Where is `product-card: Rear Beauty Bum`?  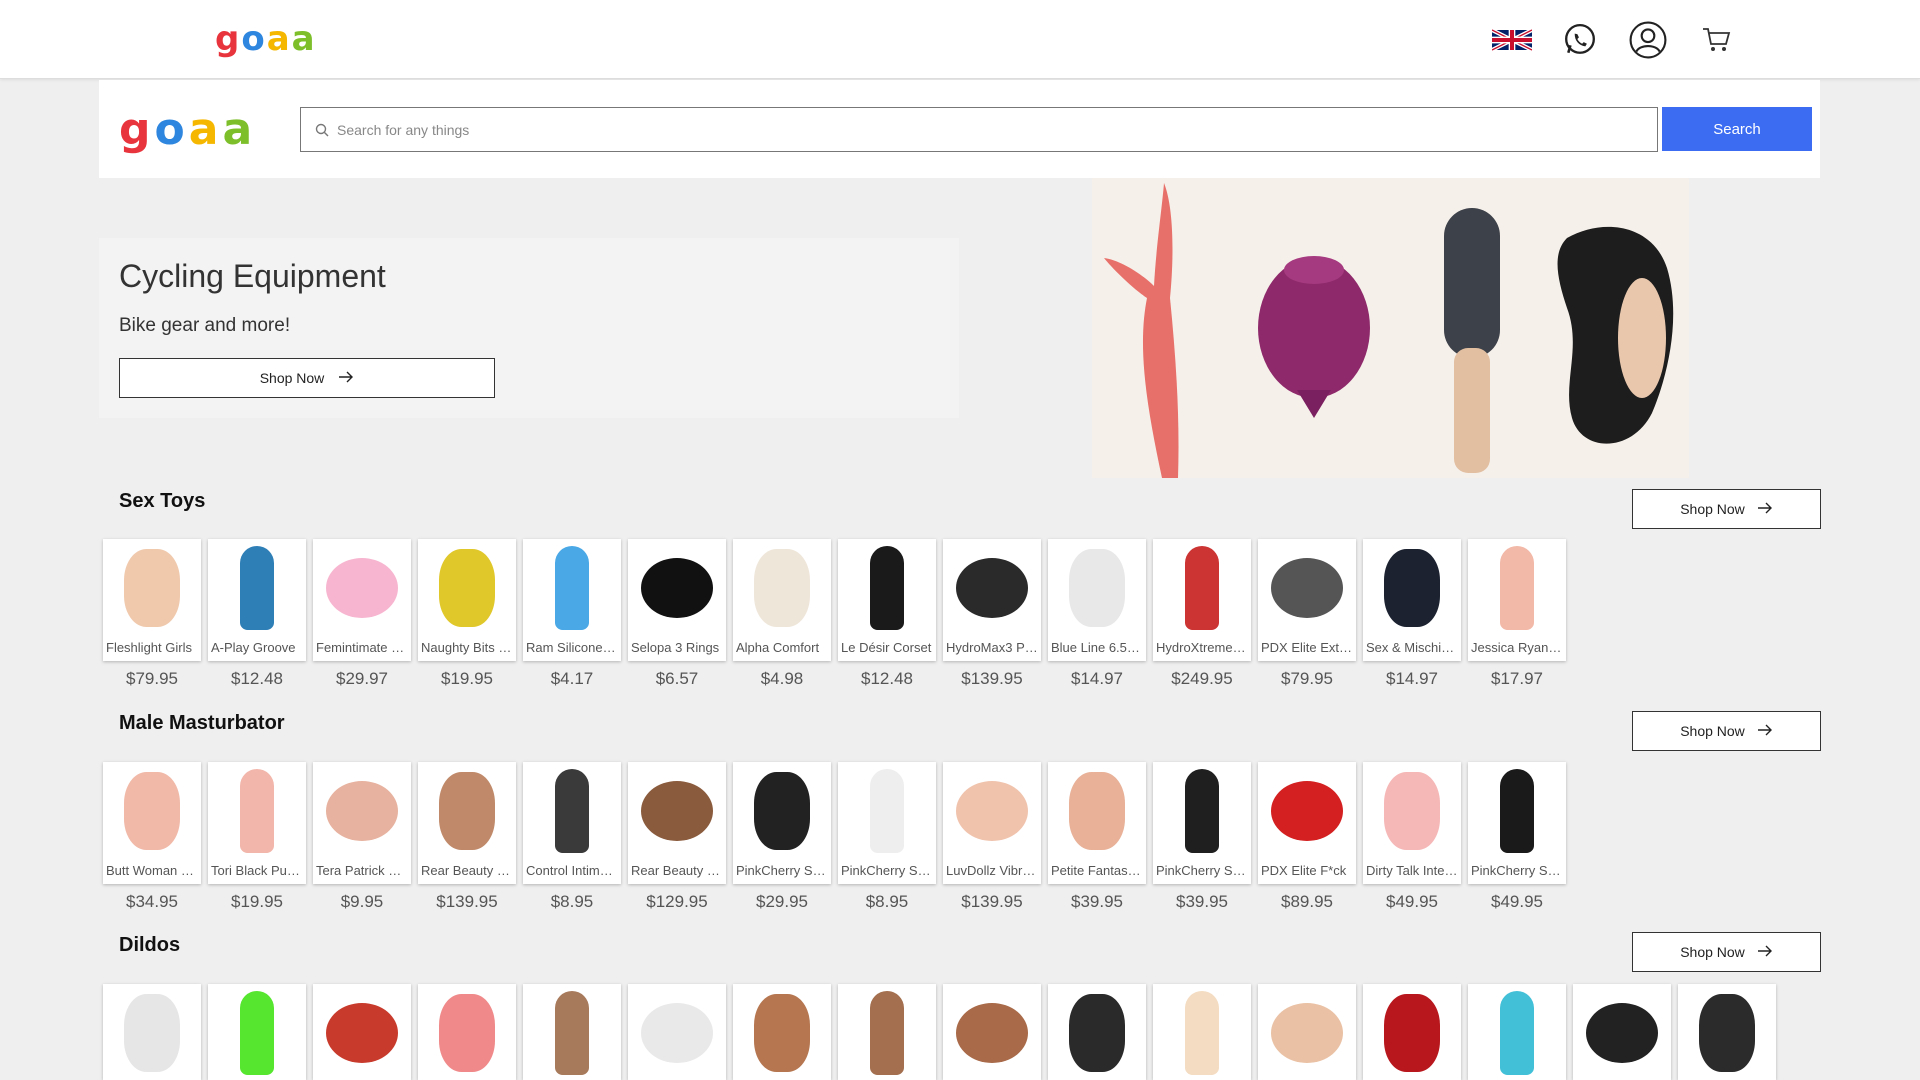
product-card: Rear Beauty Bum is located at coordinates (677, 823).